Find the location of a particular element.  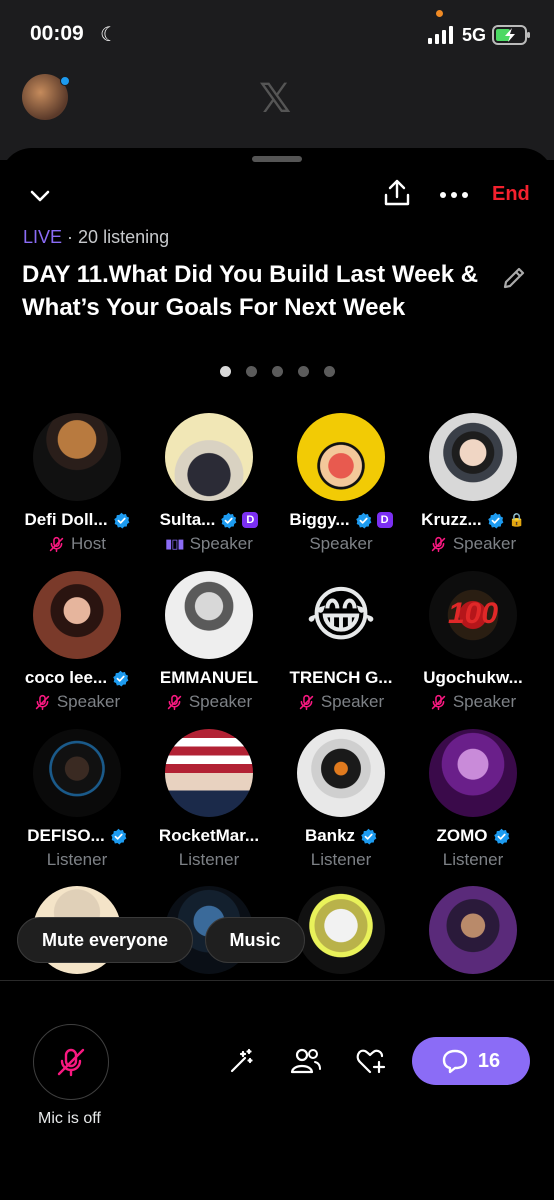

participant-card: DEFISO... Listener is located at coordinates (77, 800).